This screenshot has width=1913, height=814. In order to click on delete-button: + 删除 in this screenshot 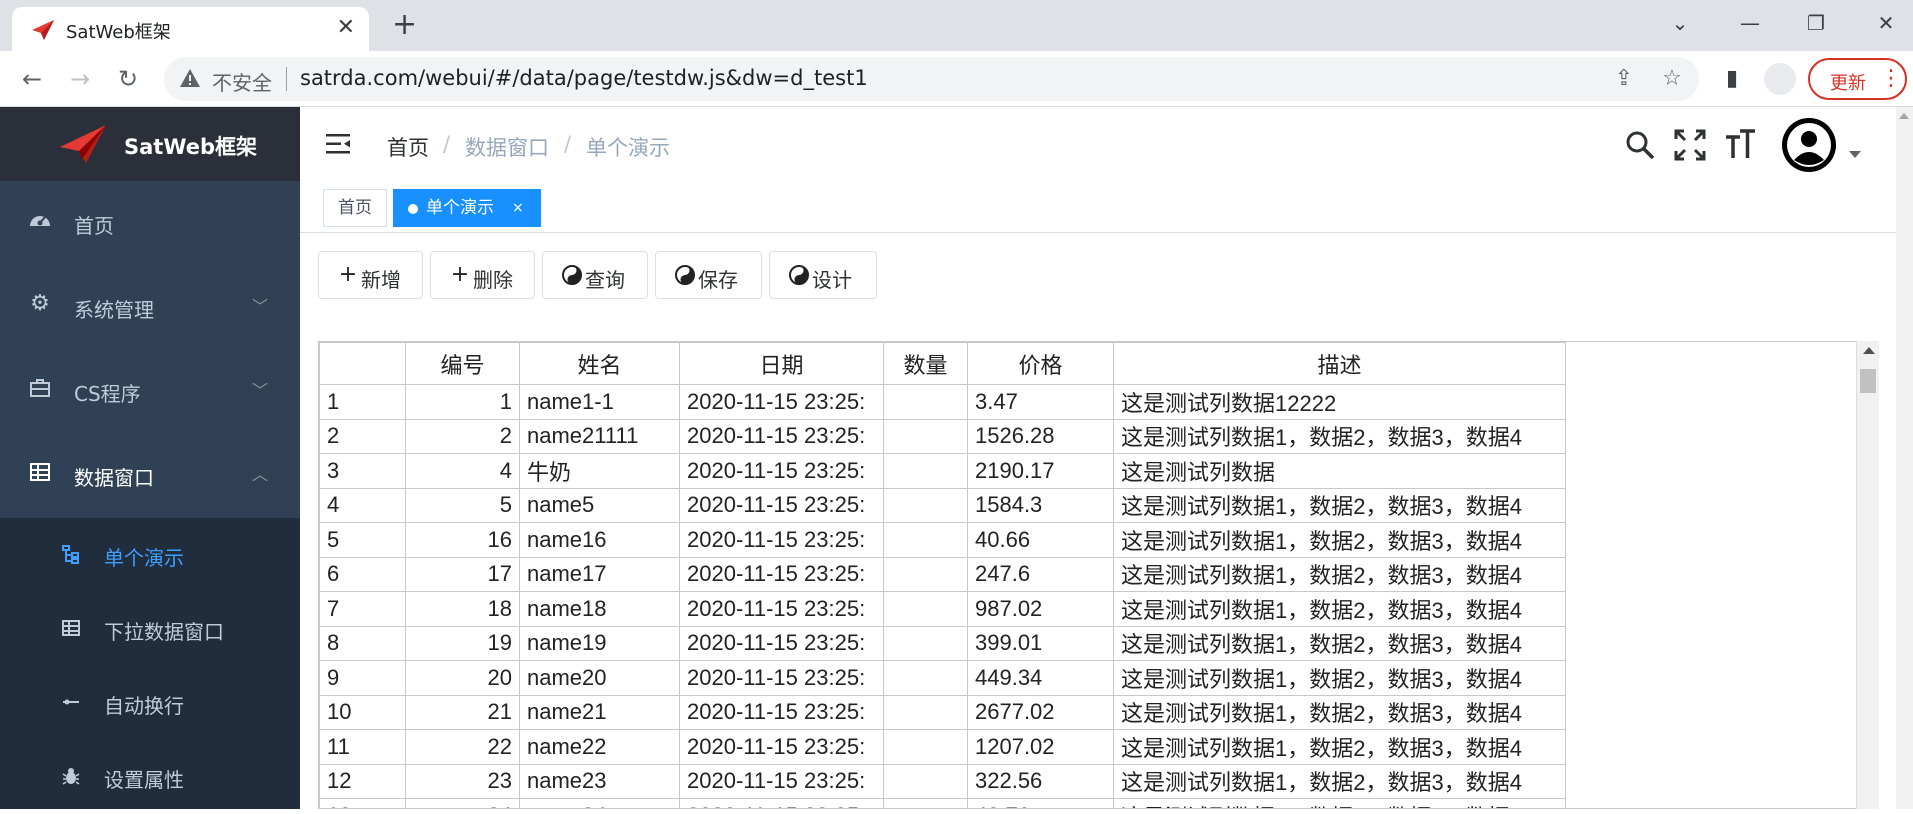, I will do `click(482, 275)`.